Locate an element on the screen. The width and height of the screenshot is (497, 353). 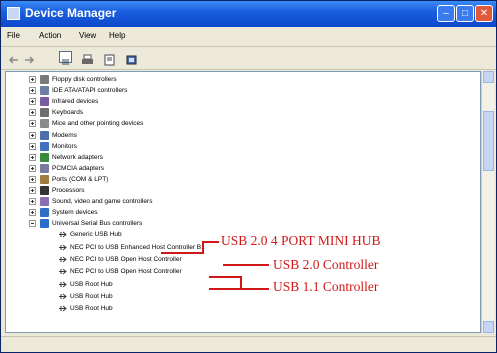
annotation-line-usb11-upper is located at coordinates (225, 277).